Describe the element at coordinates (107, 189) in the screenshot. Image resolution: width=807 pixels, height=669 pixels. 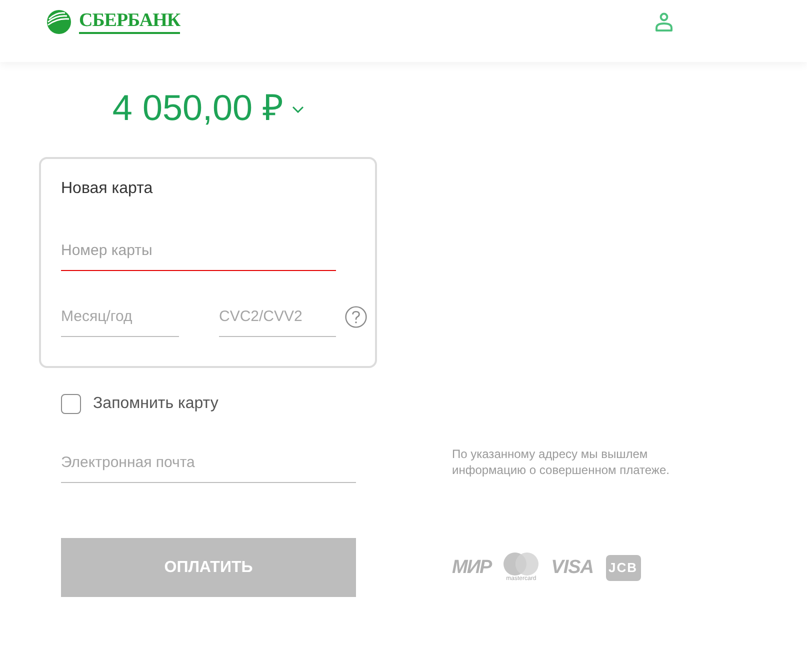
I see `card-form-title: Новая карта` at that location.